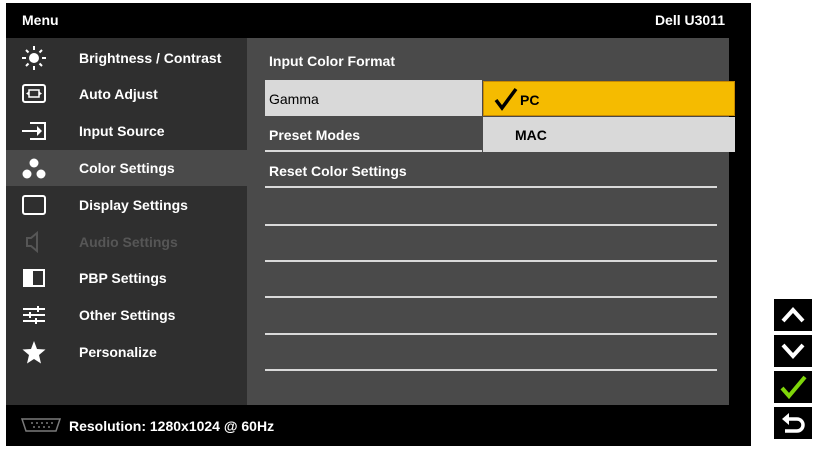 This screenshot has width=817, height=454. I want to click on sidebar-item-label: Display Settings, so click(133, 205).